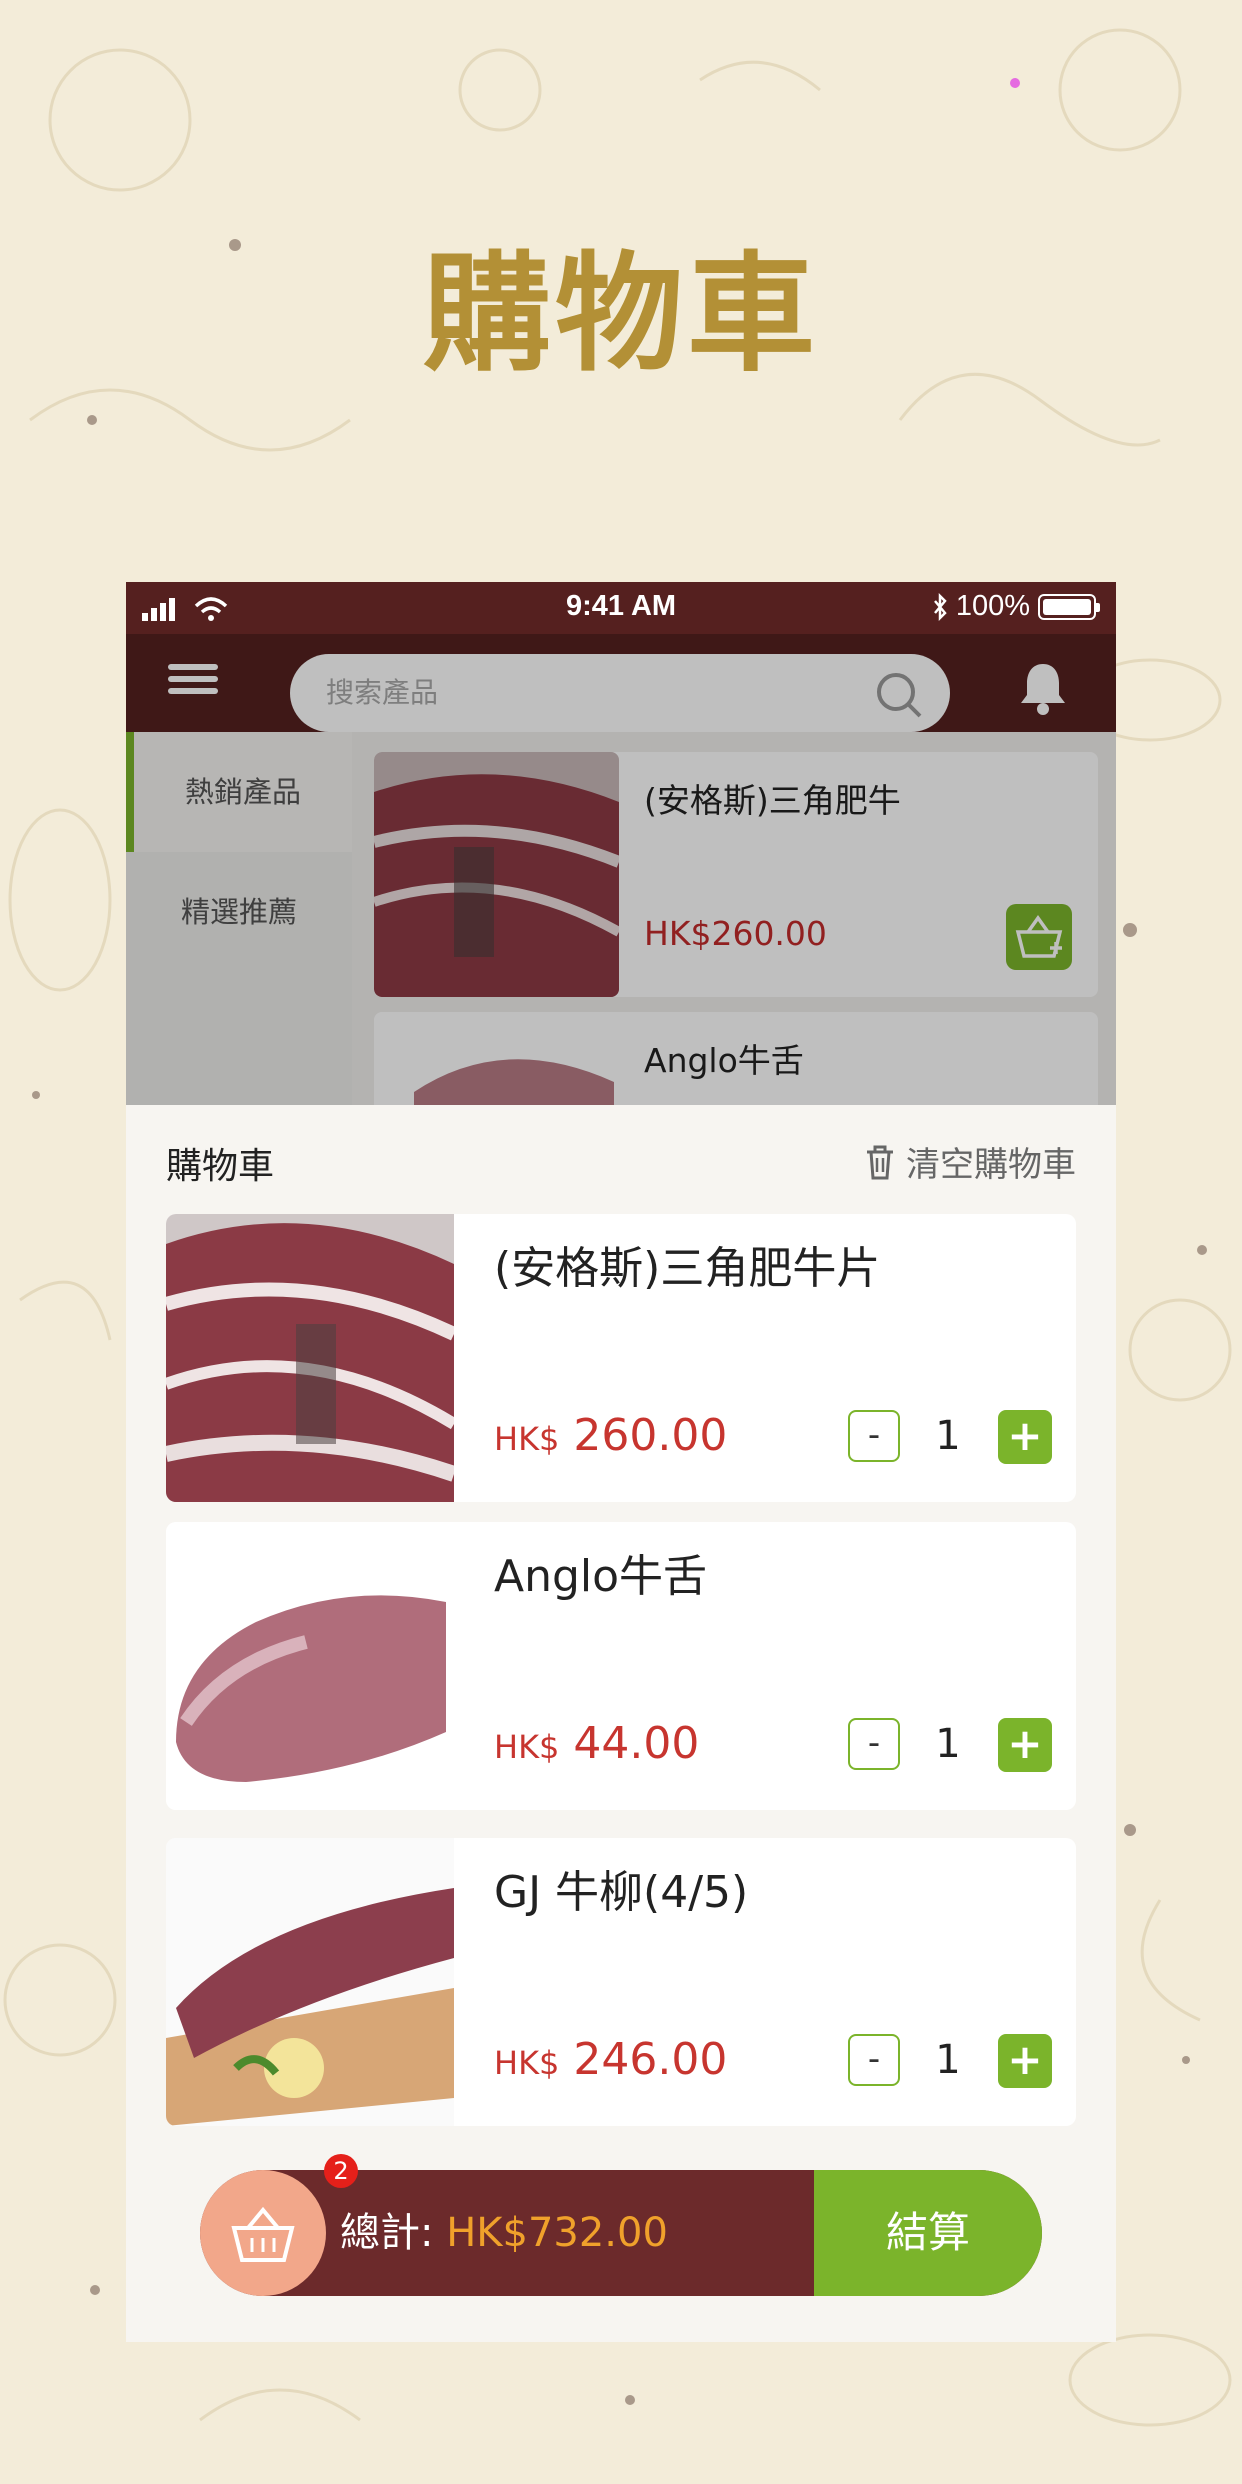  Describe the element at coordinates (991, 1165) in the screenshot. I see `clear-cart-label: 清空購物車` at that location.